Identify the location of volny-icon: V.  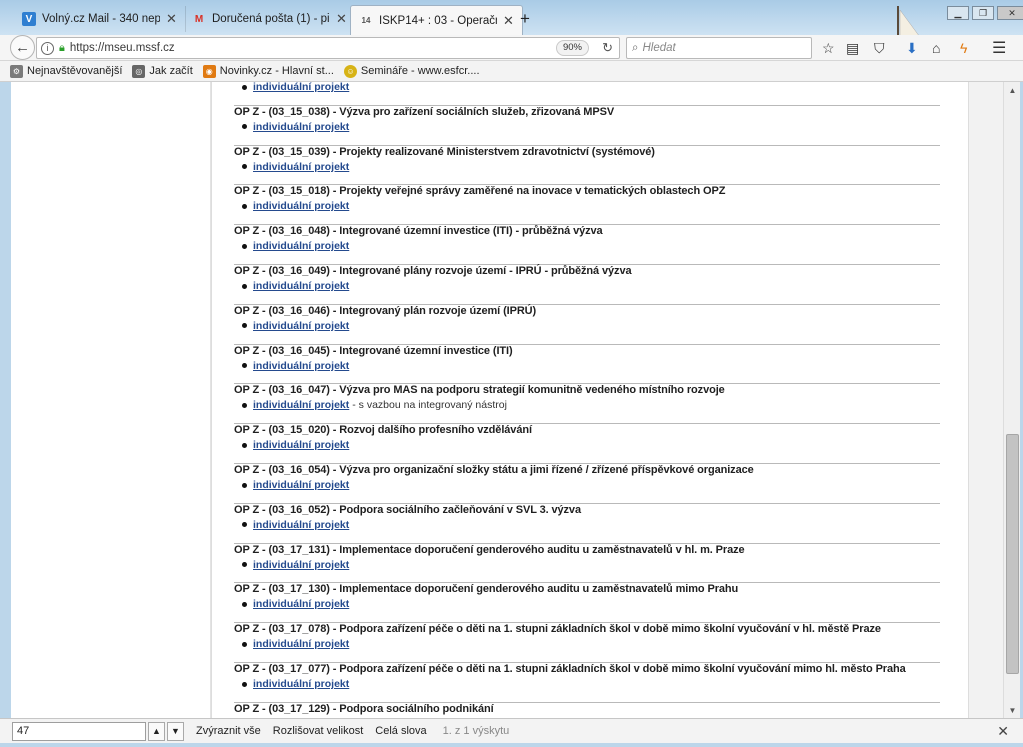
(29, 19).